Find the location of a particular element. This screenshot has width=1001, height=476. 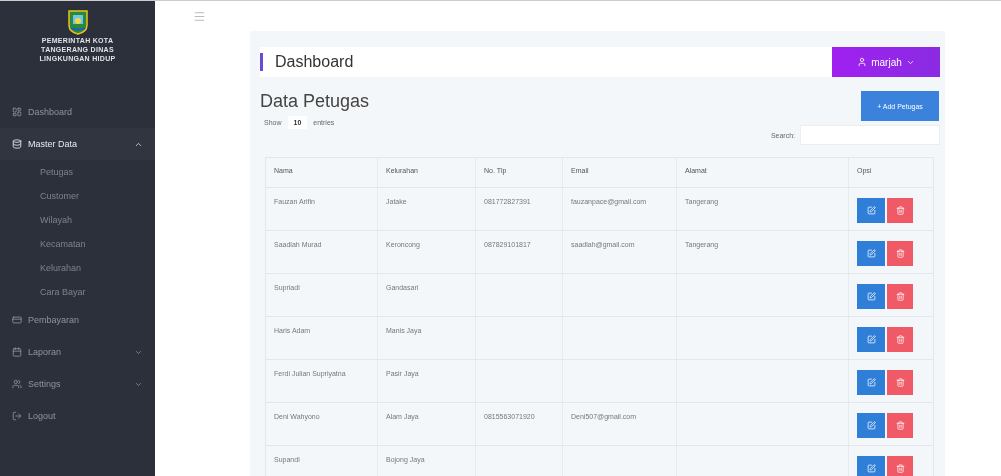

sidebar-label: Settings is located at coordinates (45, 384).